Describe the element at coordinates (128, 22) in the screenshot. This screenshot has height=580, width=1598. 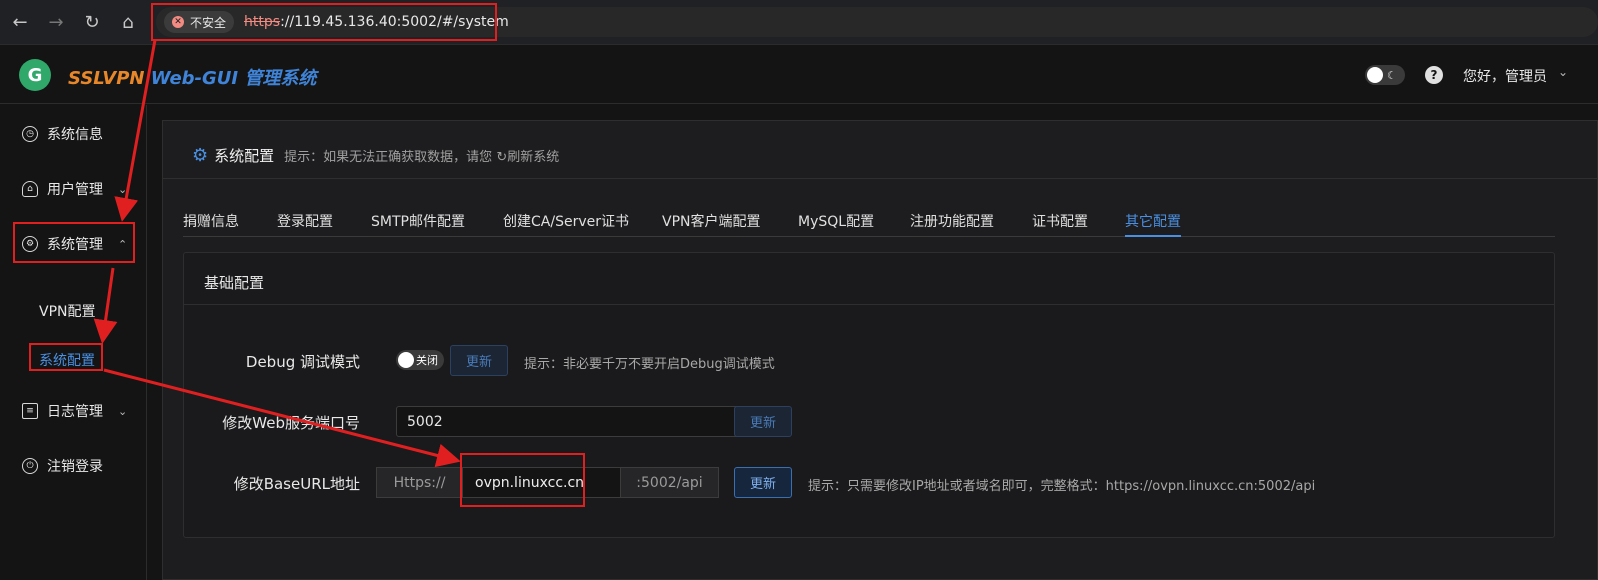
I see `home-icon: ⌂` at that location.